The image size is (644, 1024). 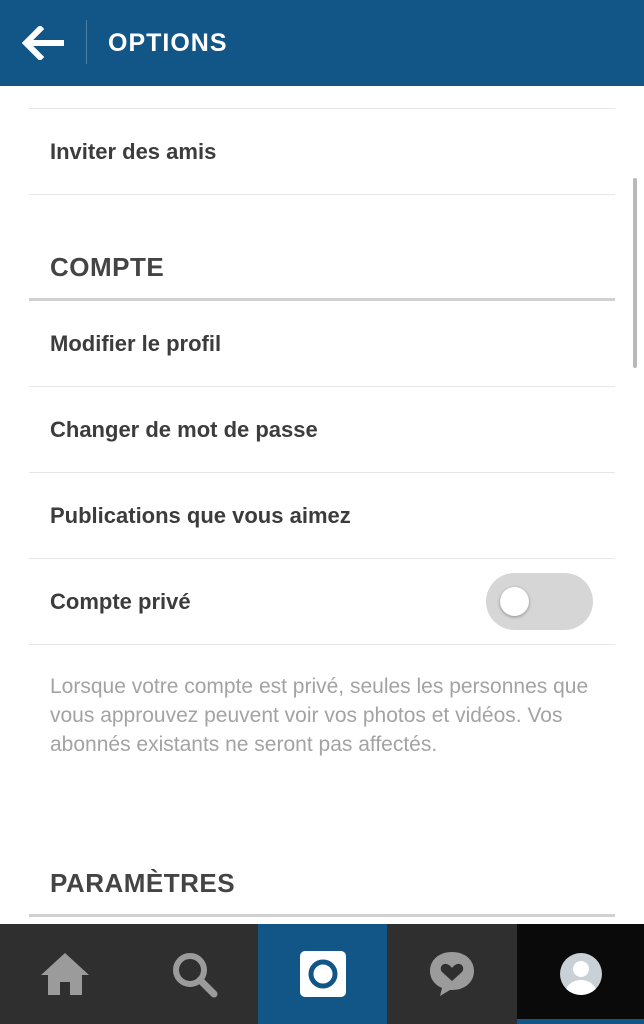 What do you see at coordinates (322, 516) in the screenshot?
I see `liked-posts-item: Publications que vous aimez` at bounding box center [322, 516].